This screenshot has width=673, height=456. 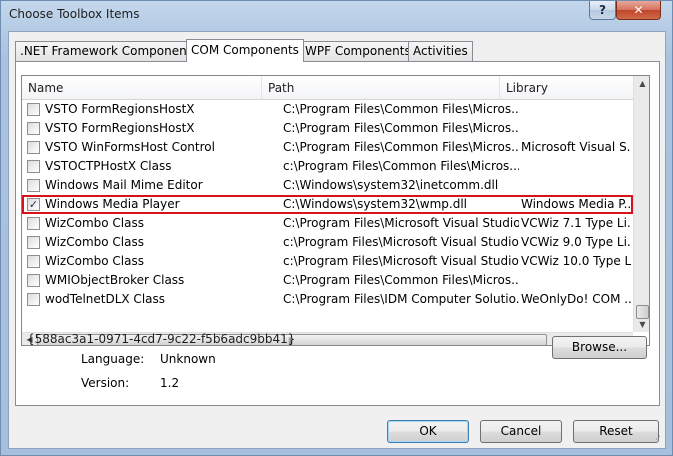 What do you see at coordinates (124, 185) in the screenshot?
I see `row-name: Windows Mail Mime Editor` at bounding box center [124, 185].